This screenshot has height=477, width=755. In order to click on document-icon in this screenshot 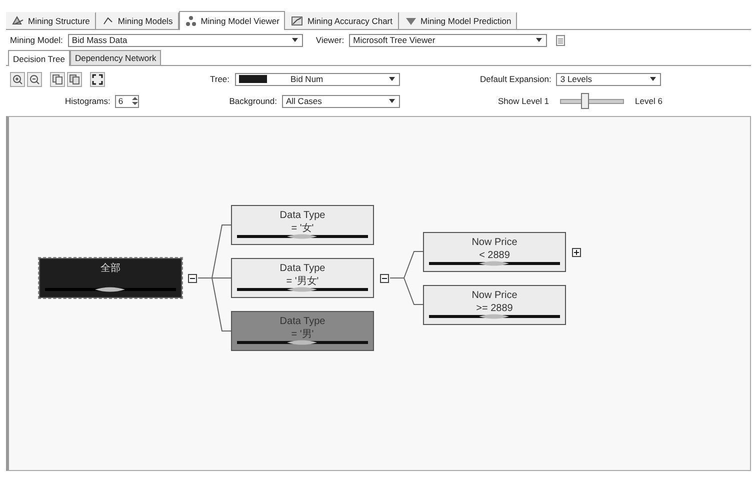, I will do `click(561, 40)`.